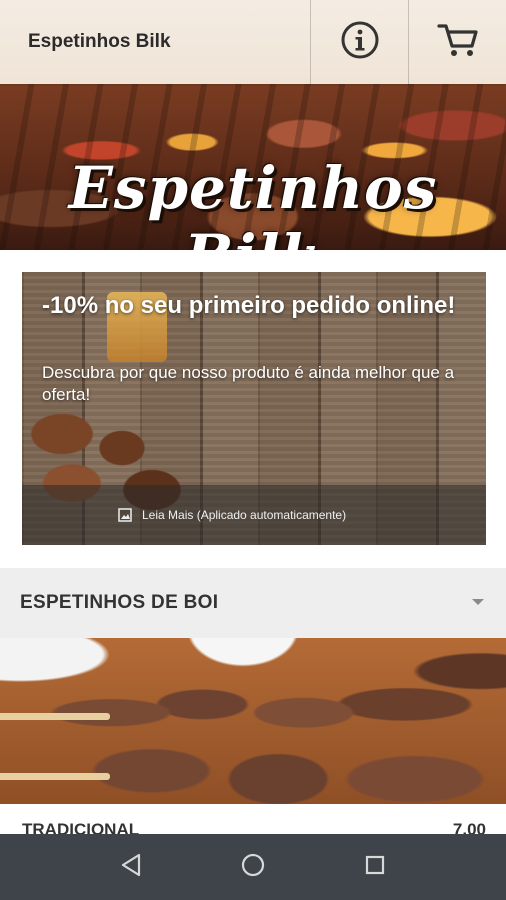 The image size is (506, 900). I want to click on cart-button, so click(457, 42).